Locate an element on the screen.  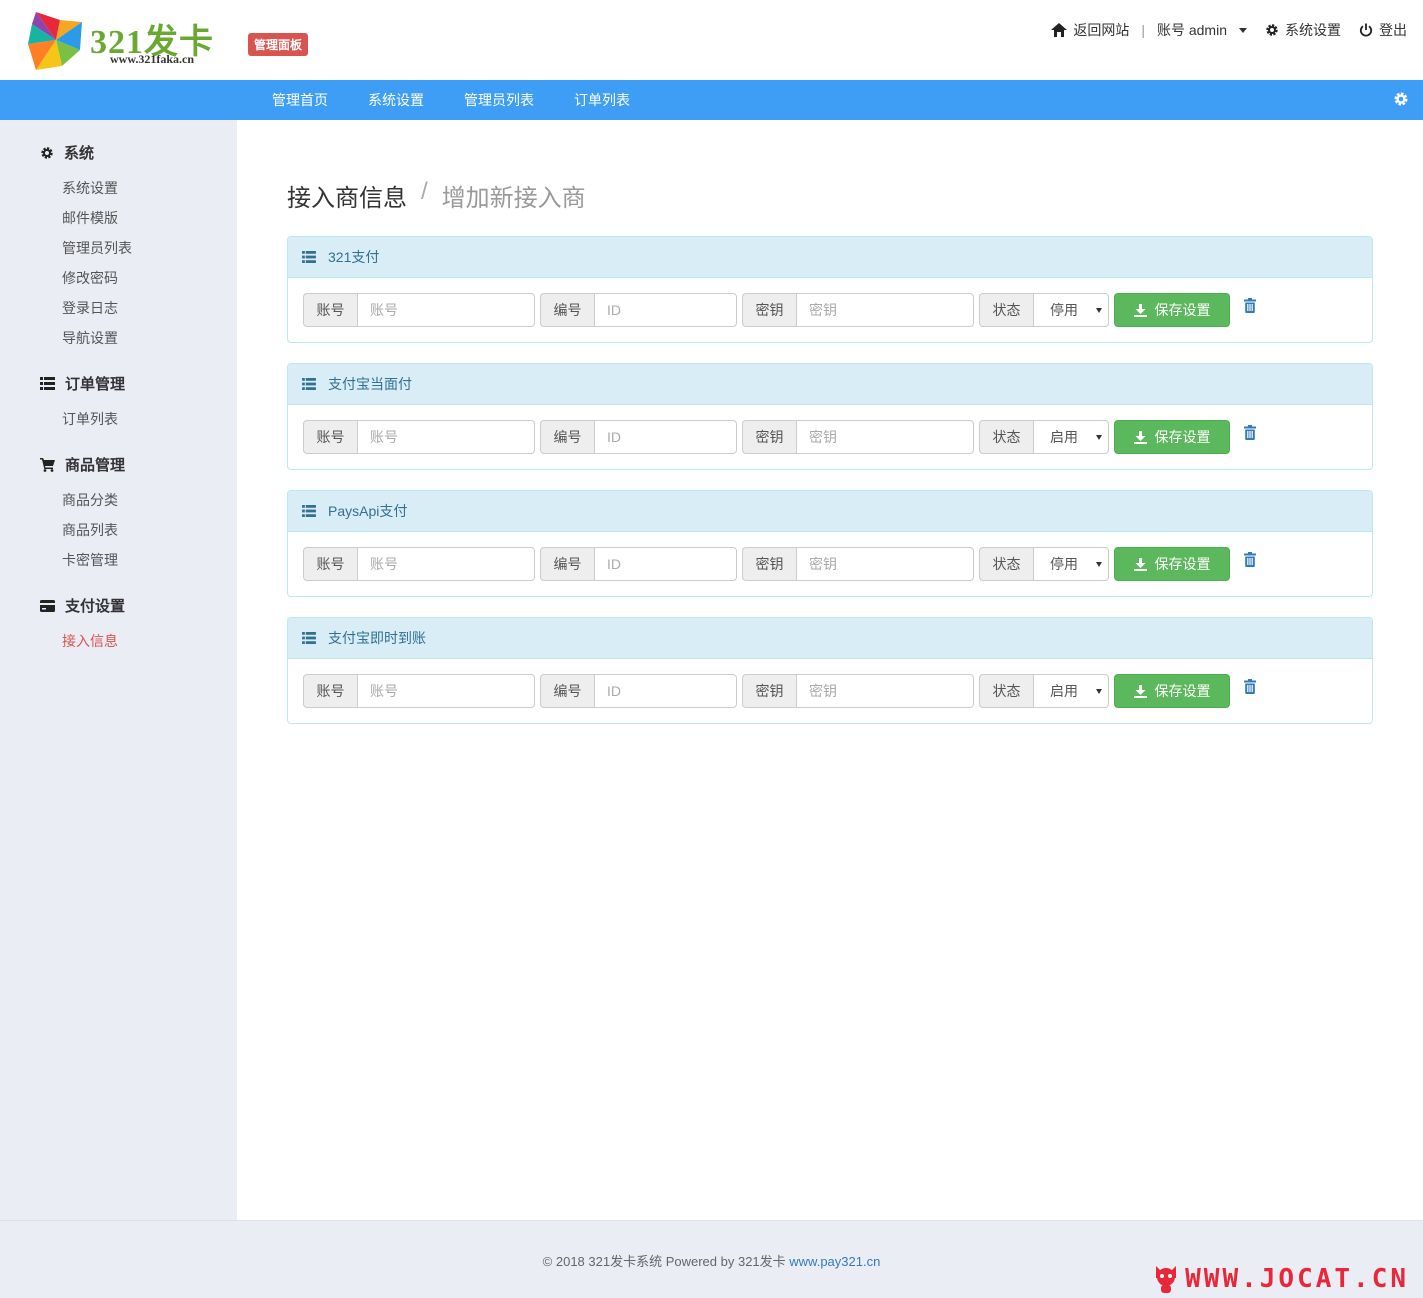
sidebar-section-system: 系统 is located at coordinates (67, 152).